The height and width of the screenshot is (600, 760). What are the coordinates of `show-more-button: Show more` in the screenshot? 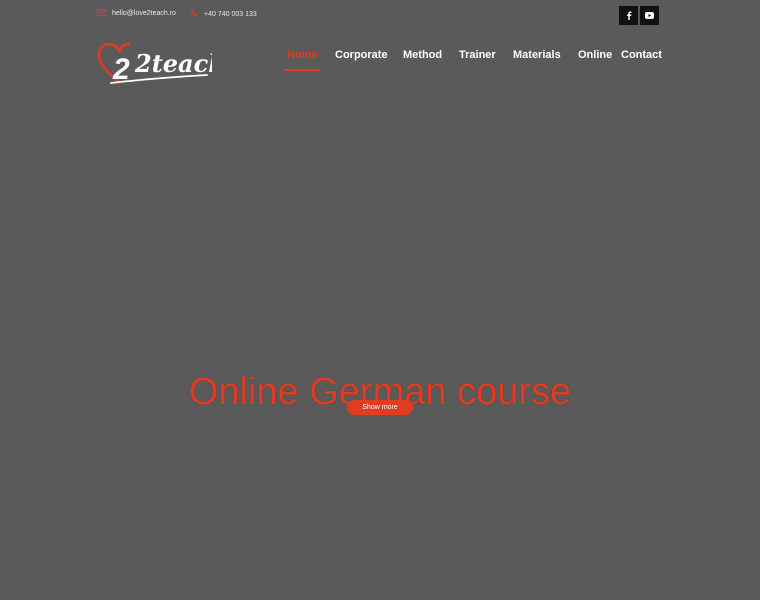 It's located at (380, 407).